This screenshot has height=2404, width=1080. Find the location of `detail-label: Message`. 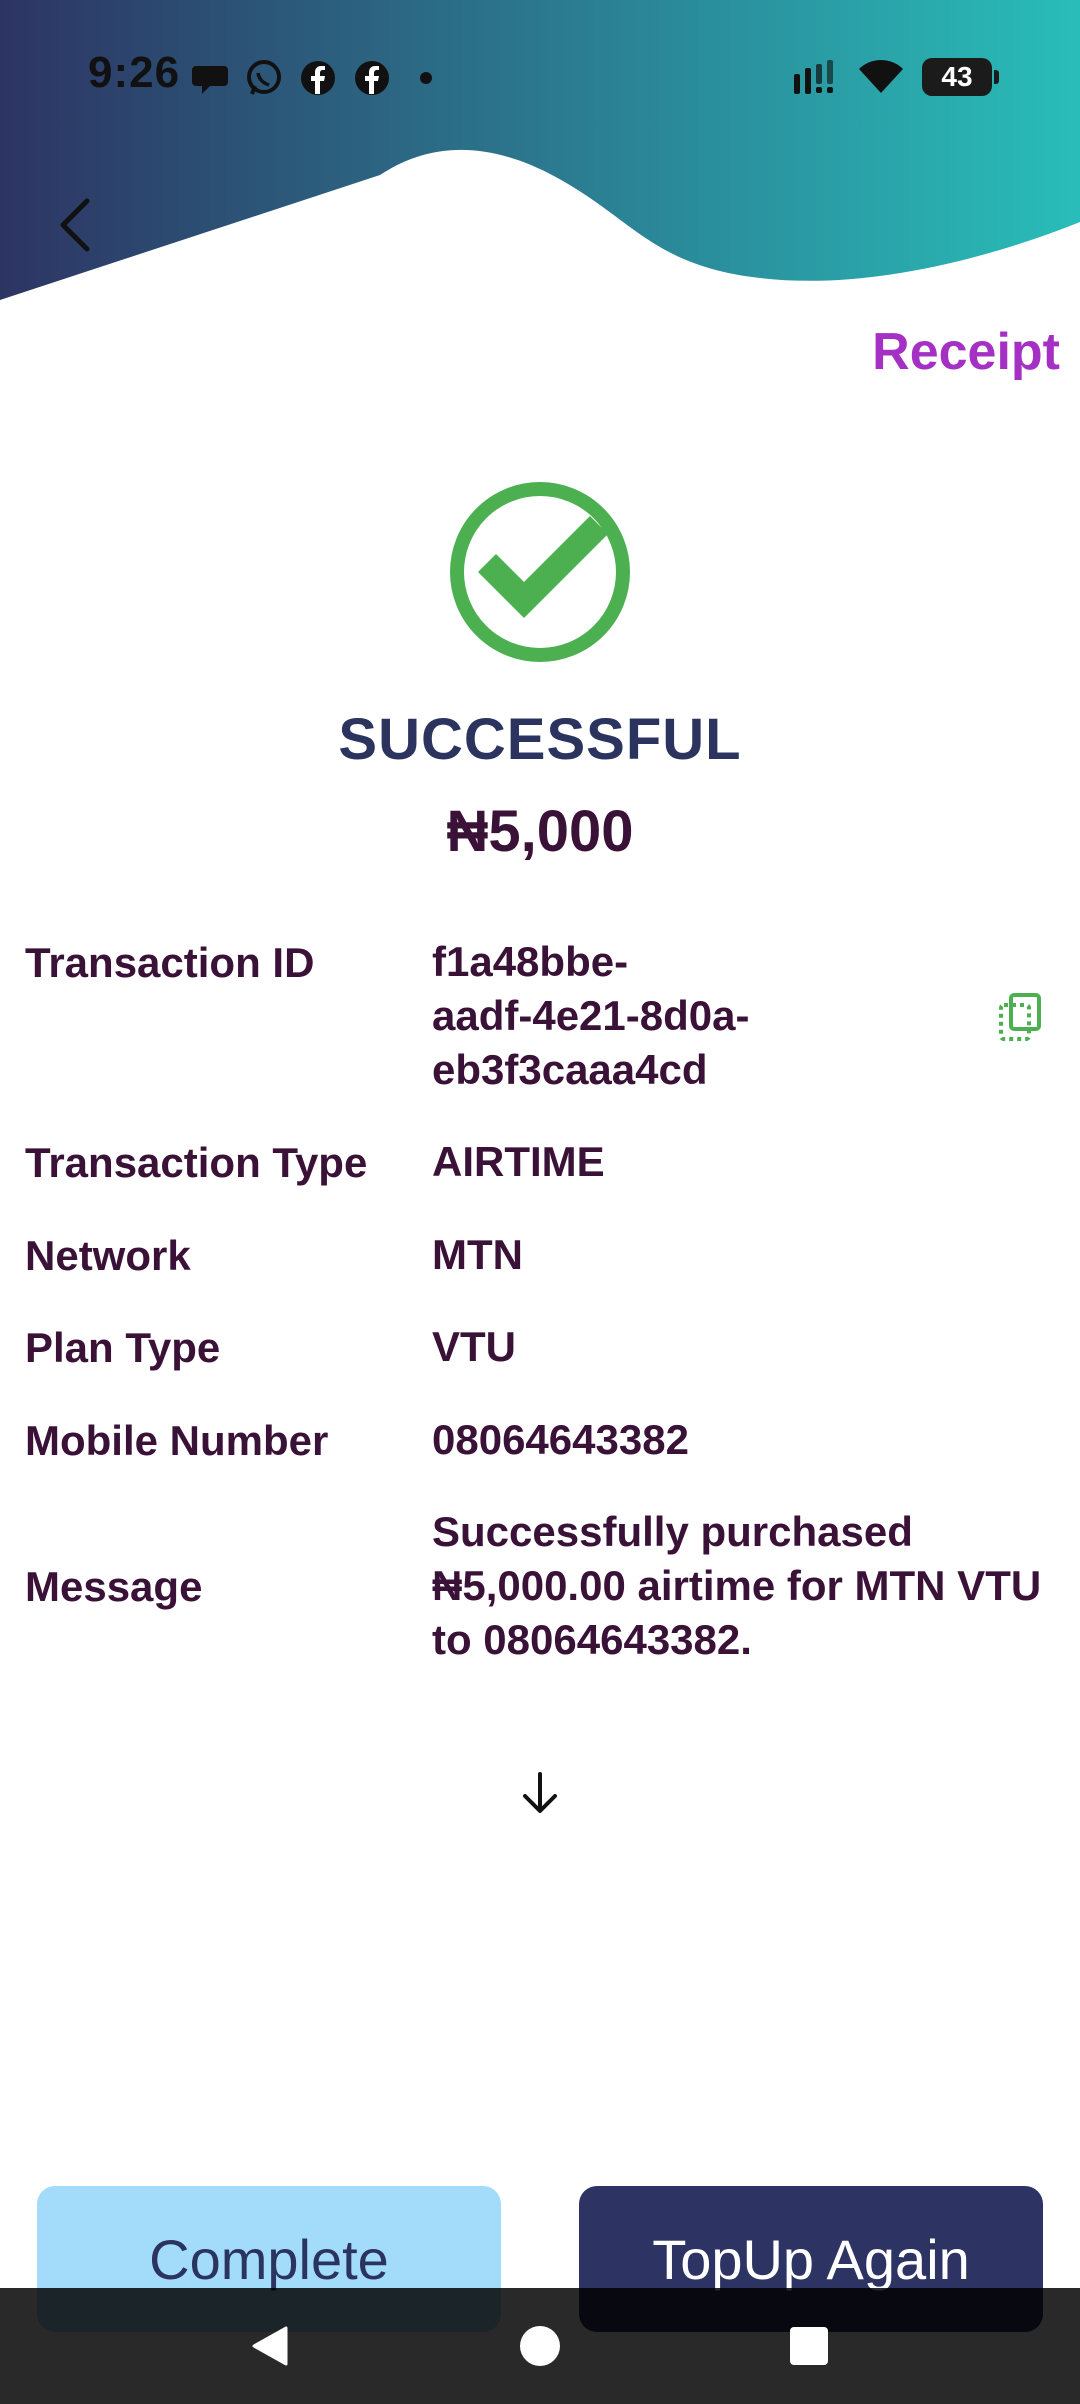

detail-label: Message is located at coordinates (114, 1586).